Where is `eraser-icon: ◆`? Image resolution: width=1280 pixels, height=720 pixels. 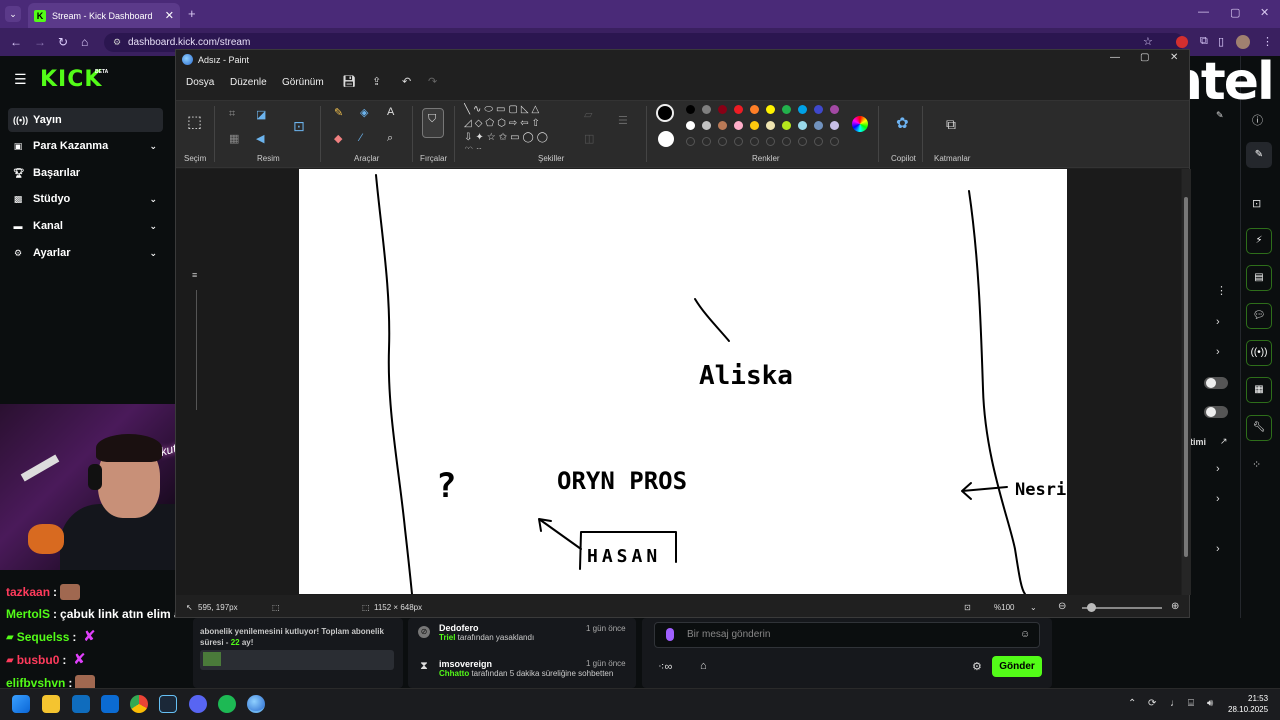 eraser-icon: ◆ is located at coordinates (338, 138).